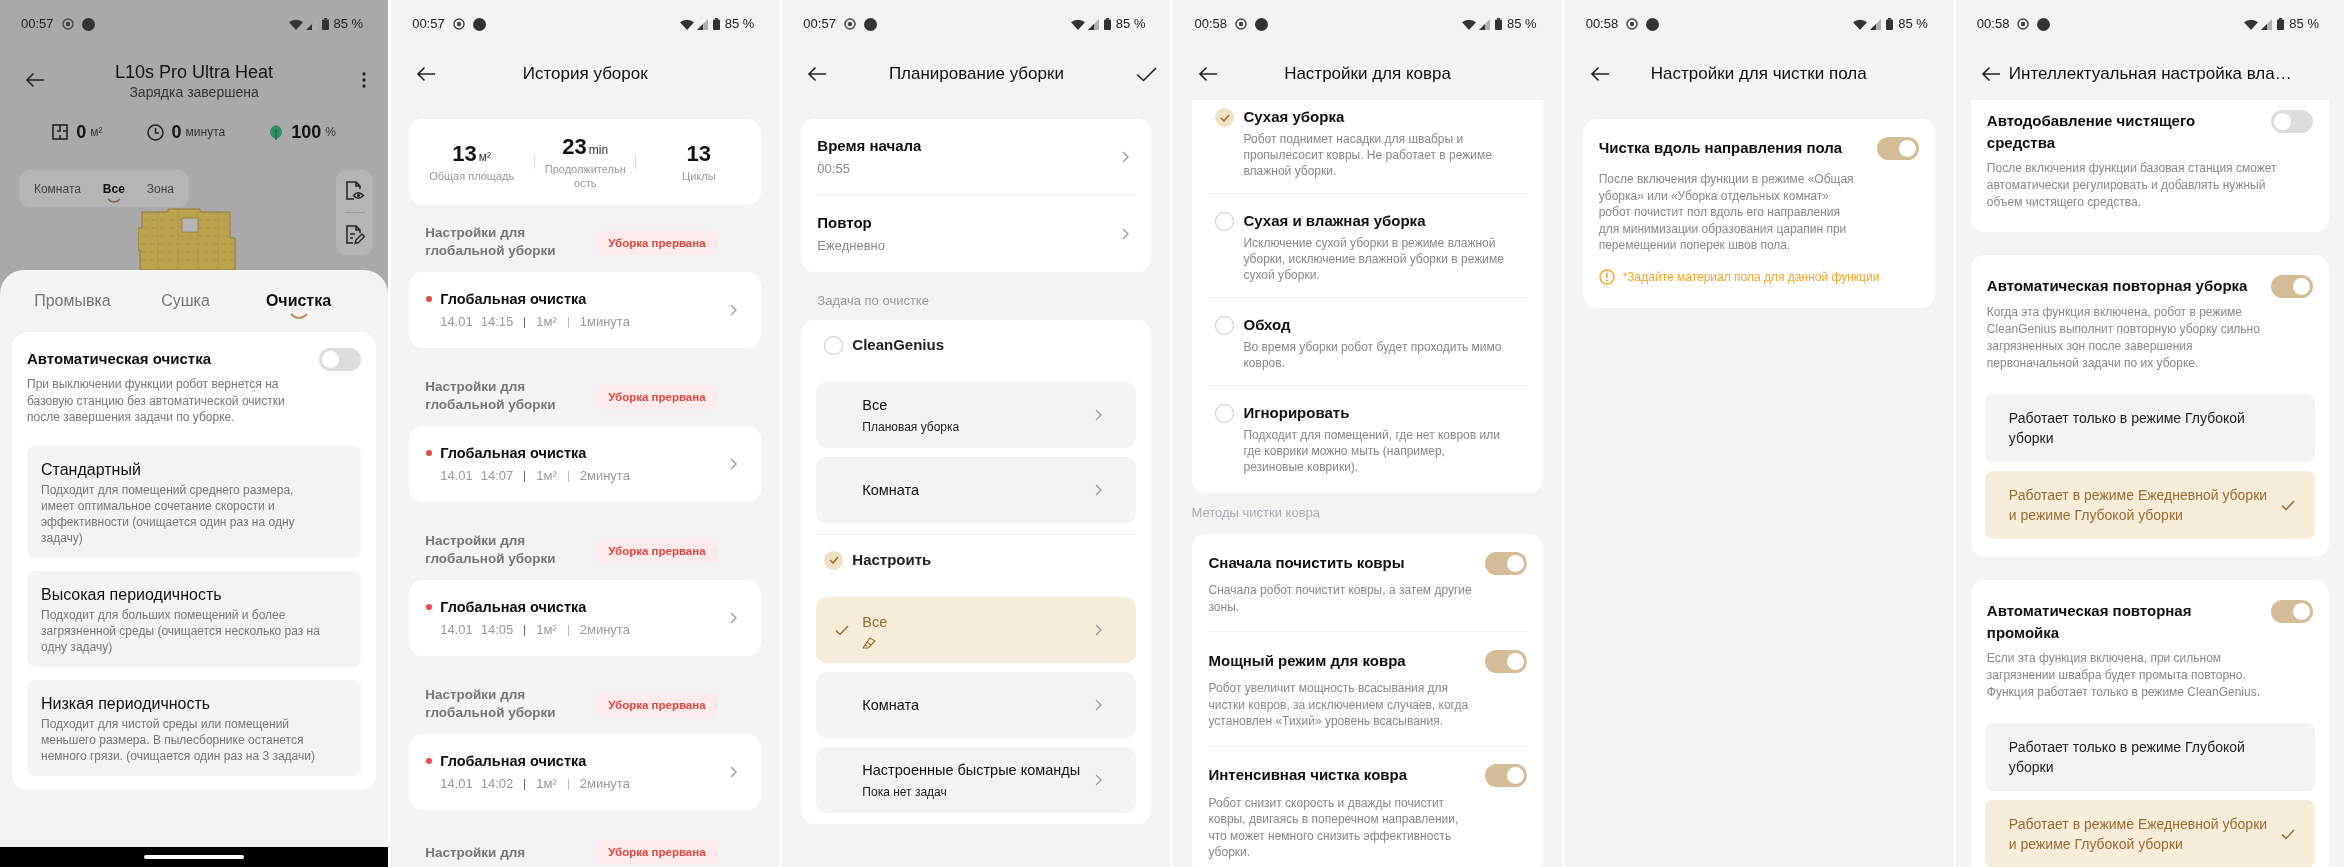 The image size is (2344, 867). I want to click on option-label: Работает только в режиме Глубокой уборки, so click(2127, 757).